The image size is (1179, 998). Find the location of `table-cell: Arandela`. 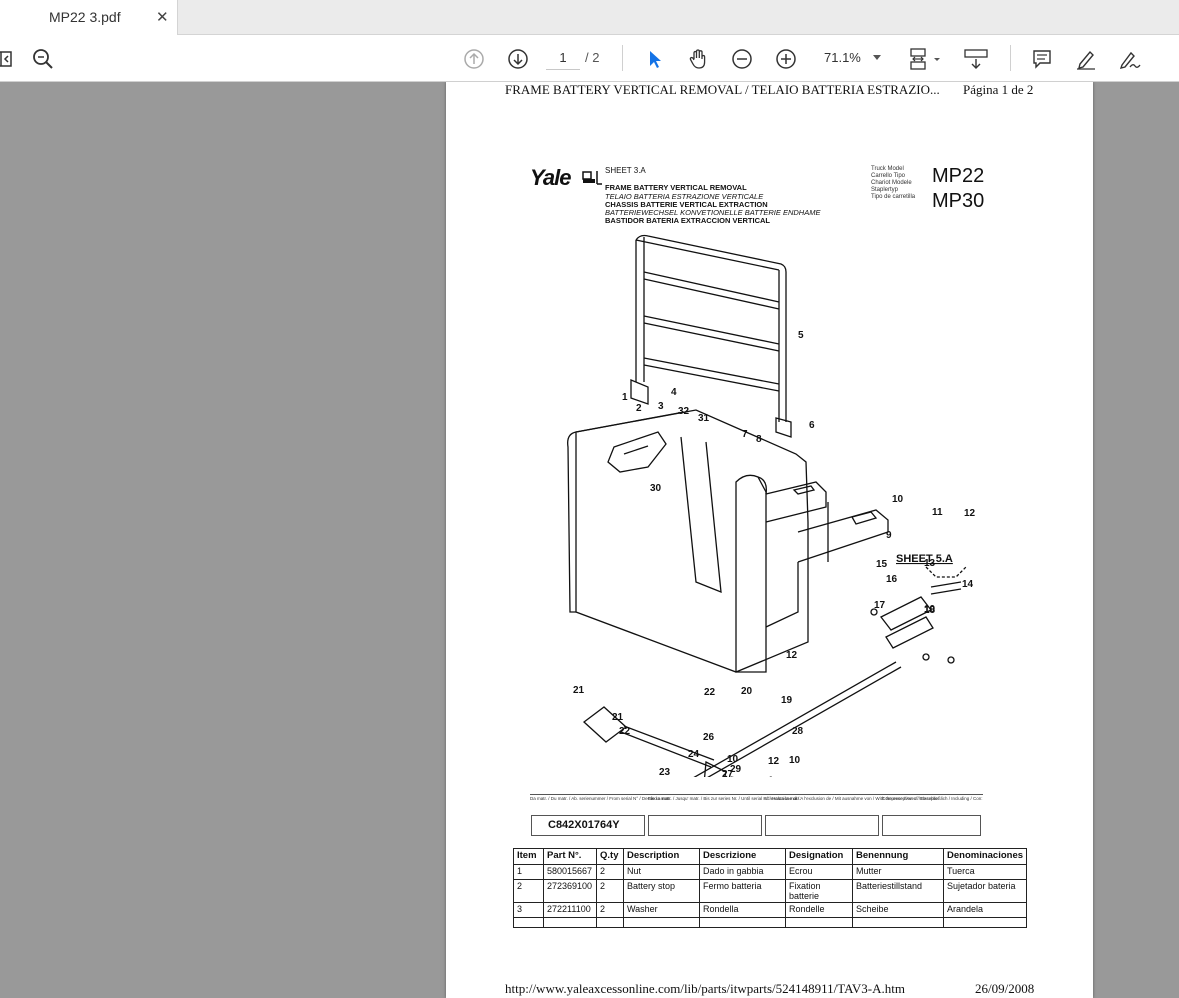

table-cell: Arandela is located at coordinates (985, 910).